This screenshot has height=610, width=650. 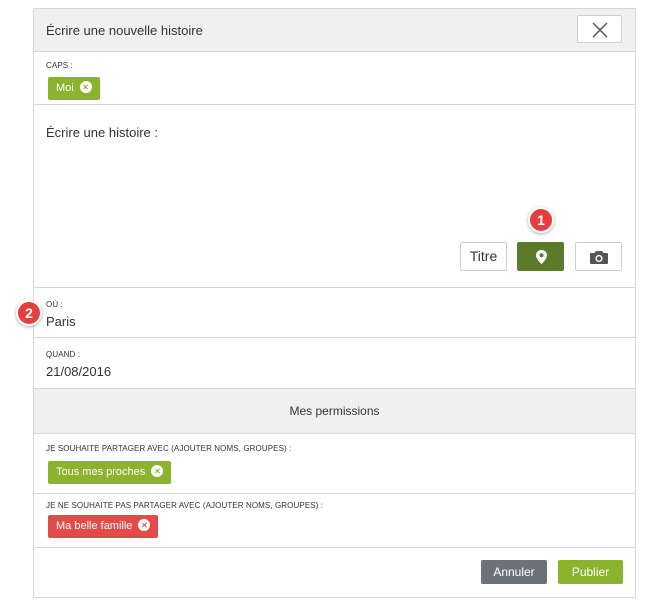 What do you see at coordinates (78, 371) in the screenshot?
I see `when-field: 21/08/2016` at bounding box center [78, 371].